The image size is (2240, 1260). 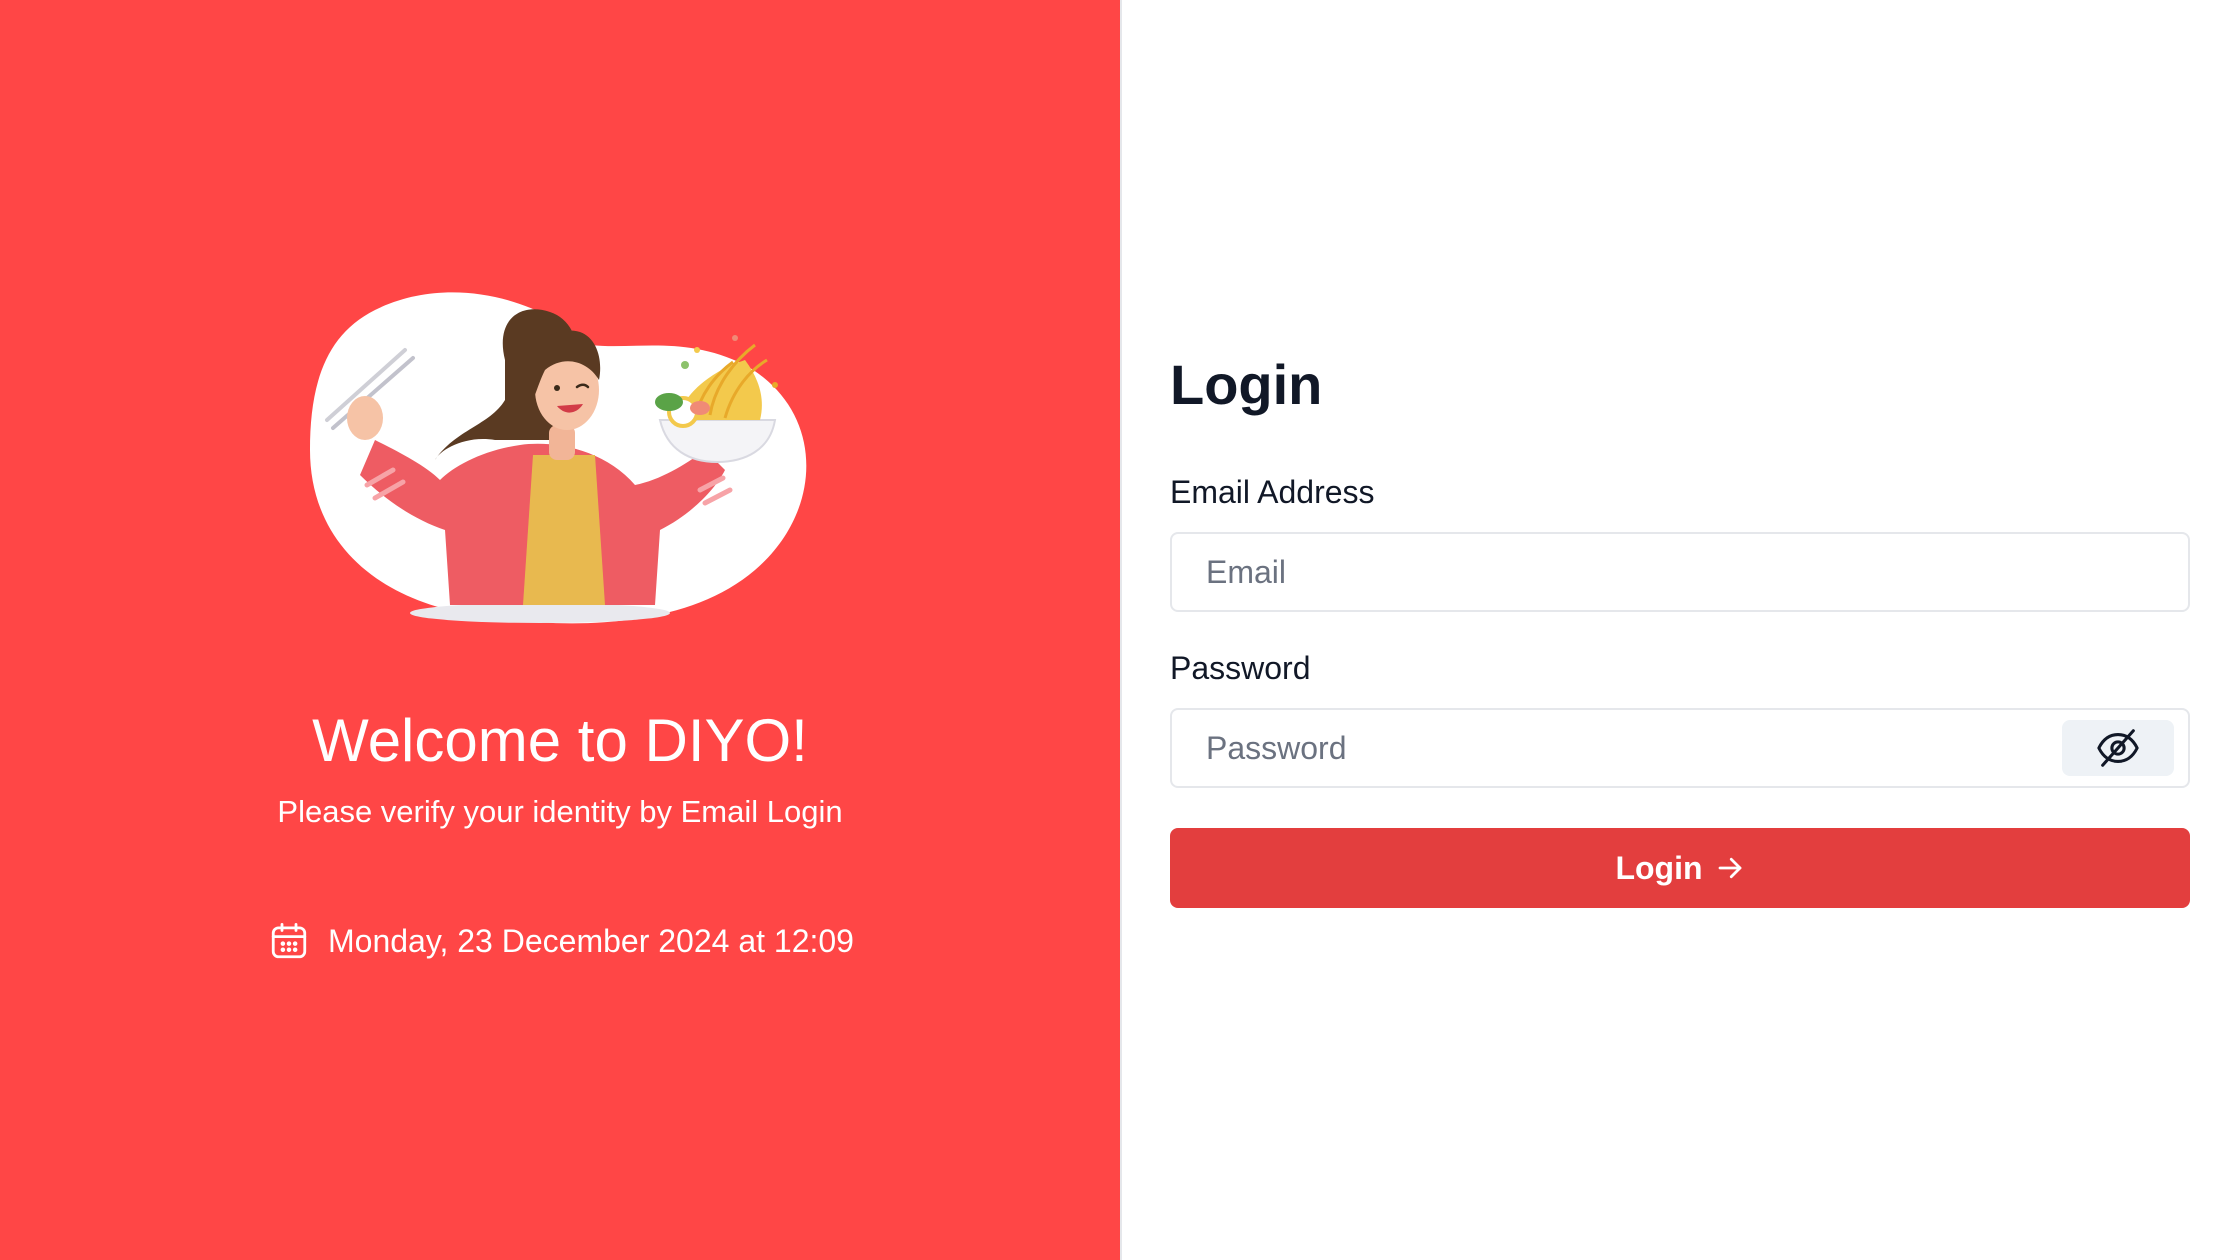 I want to click on login-title: Login, so click(x=1246, y=384).